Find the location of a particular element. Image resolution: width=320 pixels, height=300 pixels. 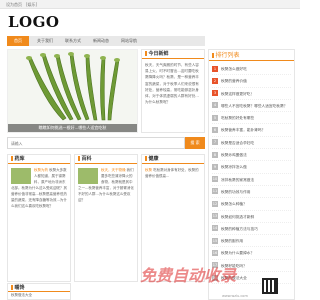

column-title: 百科 is located at coordinates (106, 159).